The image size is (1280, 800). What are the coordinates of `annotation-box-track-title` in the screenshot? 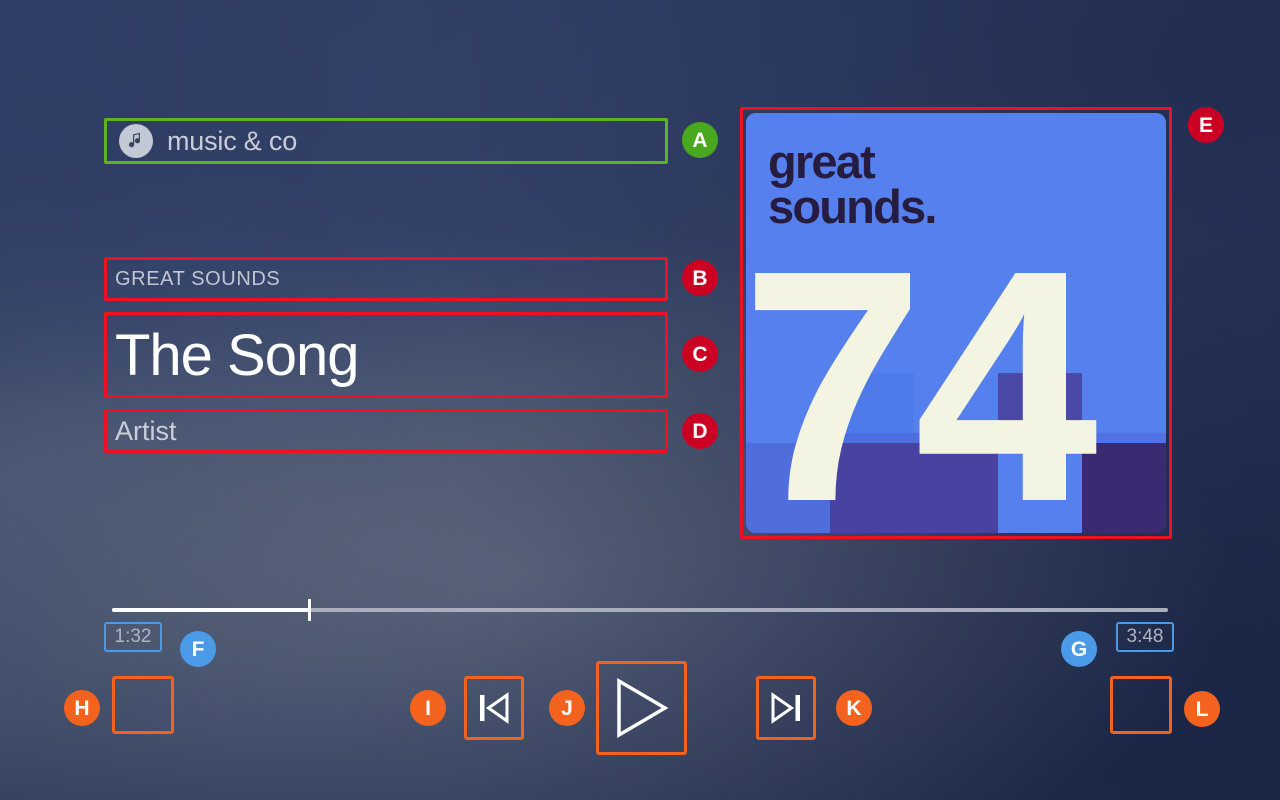 It's located at (386, 355).